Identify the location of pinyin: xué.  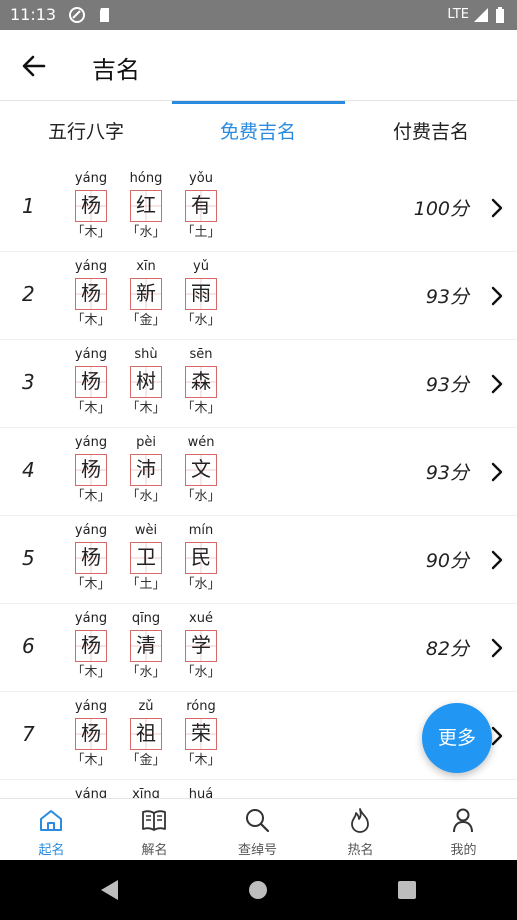
(201, 618).